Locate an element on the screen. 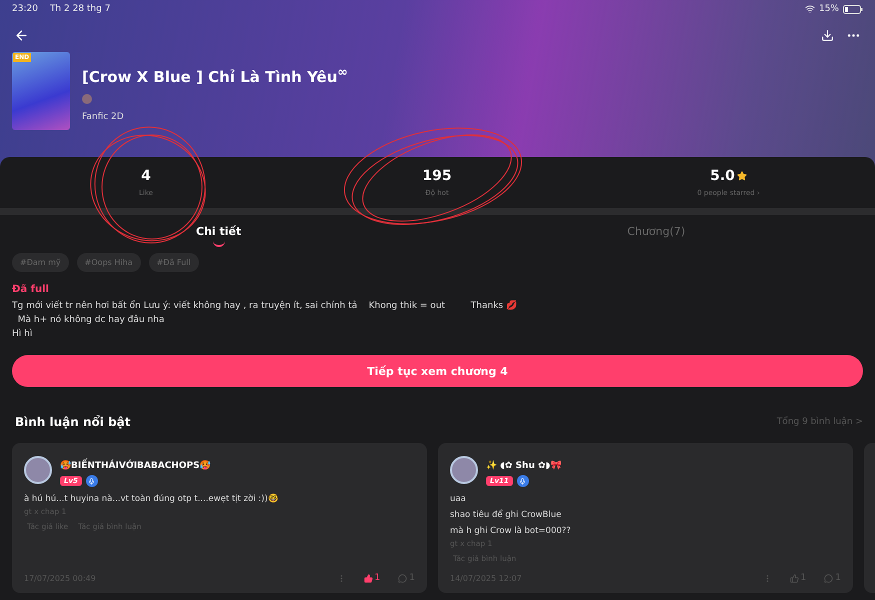 The width and height of the screenshot is (875, 600). tag-chip: #Đã Full is located at coordinates (173, 262).